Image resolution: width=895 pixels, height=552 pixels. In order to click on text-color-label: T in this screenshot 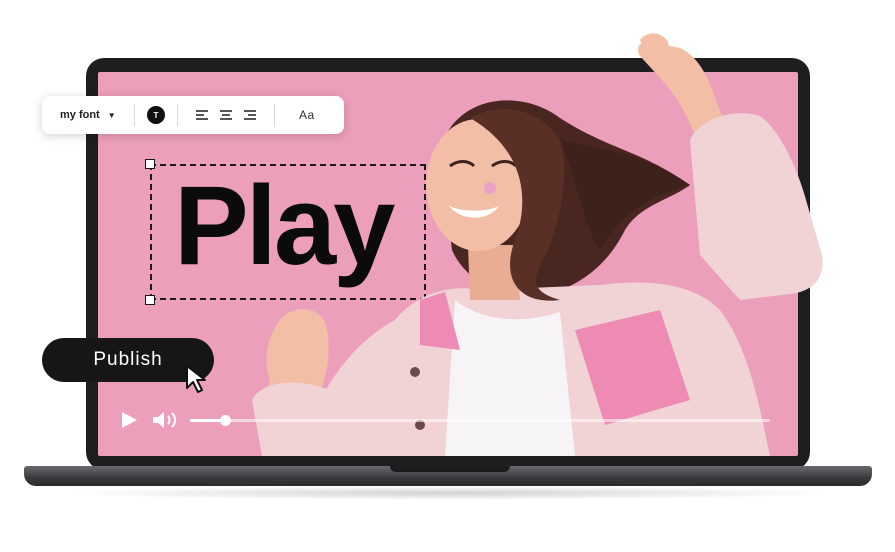, I will do `click(156, 115)`.